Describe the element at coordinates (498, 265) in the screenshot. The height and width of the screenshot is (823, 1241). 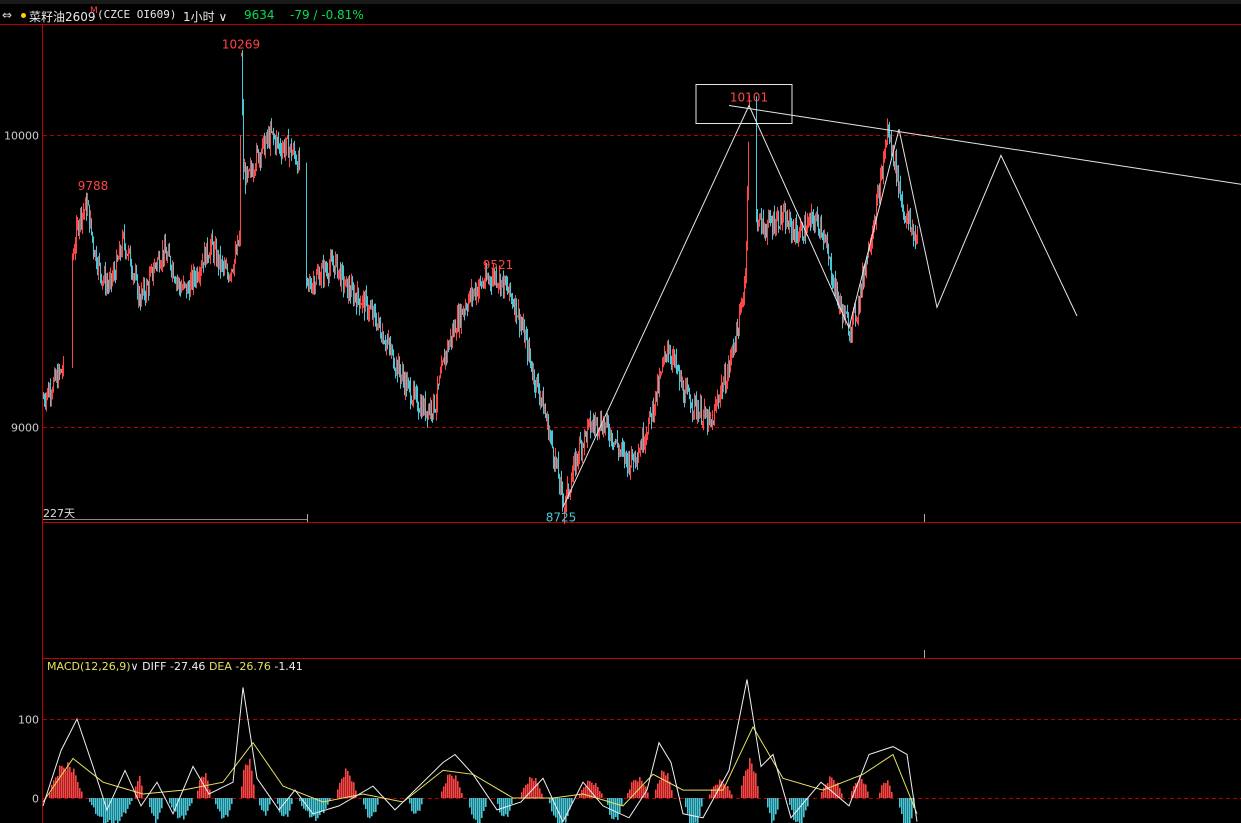
I see `price-annotation: 9521` at that location.